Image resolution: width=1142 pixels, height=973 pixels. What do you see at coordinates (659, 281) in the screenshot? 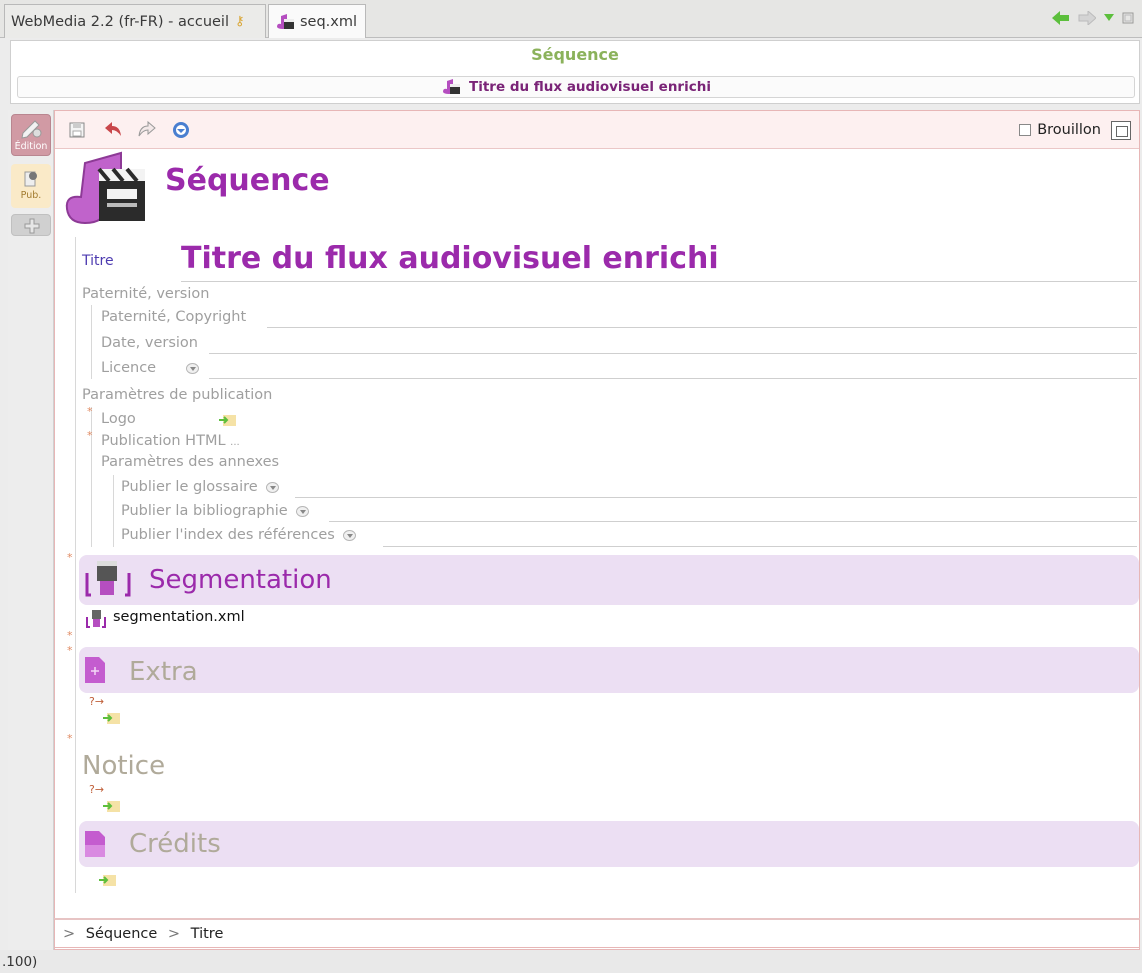
I see `titre-underline` at bounding box center [659, 281].